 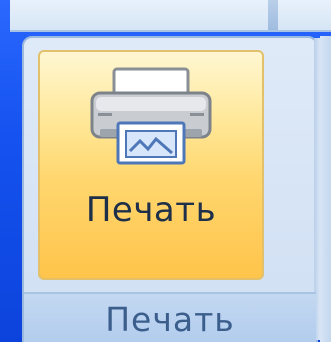 What do you see at coordinates (170, 319) in the screenshot?
I see `group-caption-label: Печать` at bounding box center [170, 319].